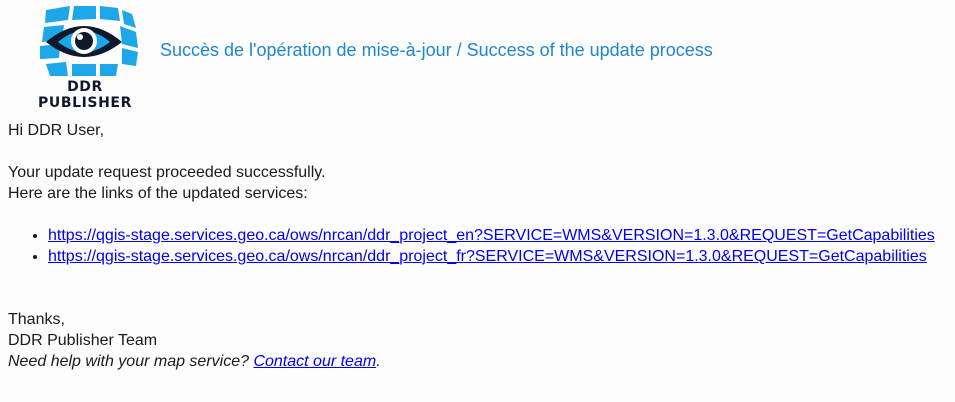 This screenshot has height=402, width=955. I want to click on help-suffix: ., so click(378, 361).